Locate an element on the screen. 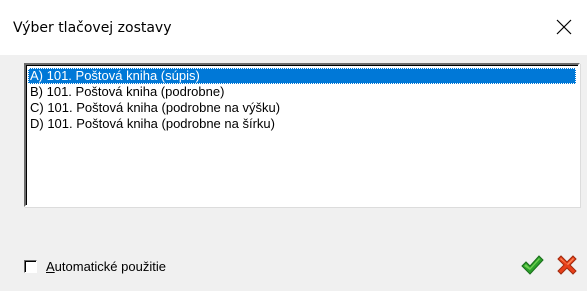 This screenshot has height=291, width=587. window-title: Výber tlačovej zostavy is located at coordinates (92, 28).